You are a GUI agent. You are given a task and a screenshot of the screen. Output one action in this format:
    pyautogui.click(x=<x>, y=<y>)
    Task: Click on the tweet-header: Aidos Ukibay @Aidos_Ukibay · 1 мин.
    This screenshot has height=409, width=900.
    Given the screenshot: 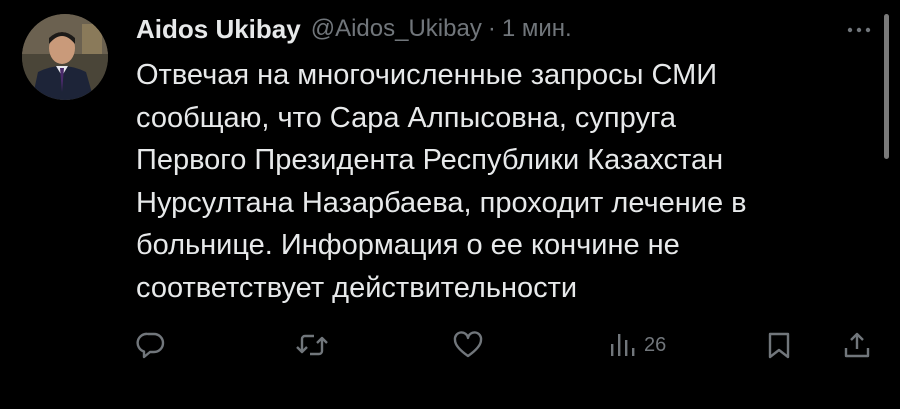 What is the action you would take?
    pyautogui.click(x=354, y=29)
    